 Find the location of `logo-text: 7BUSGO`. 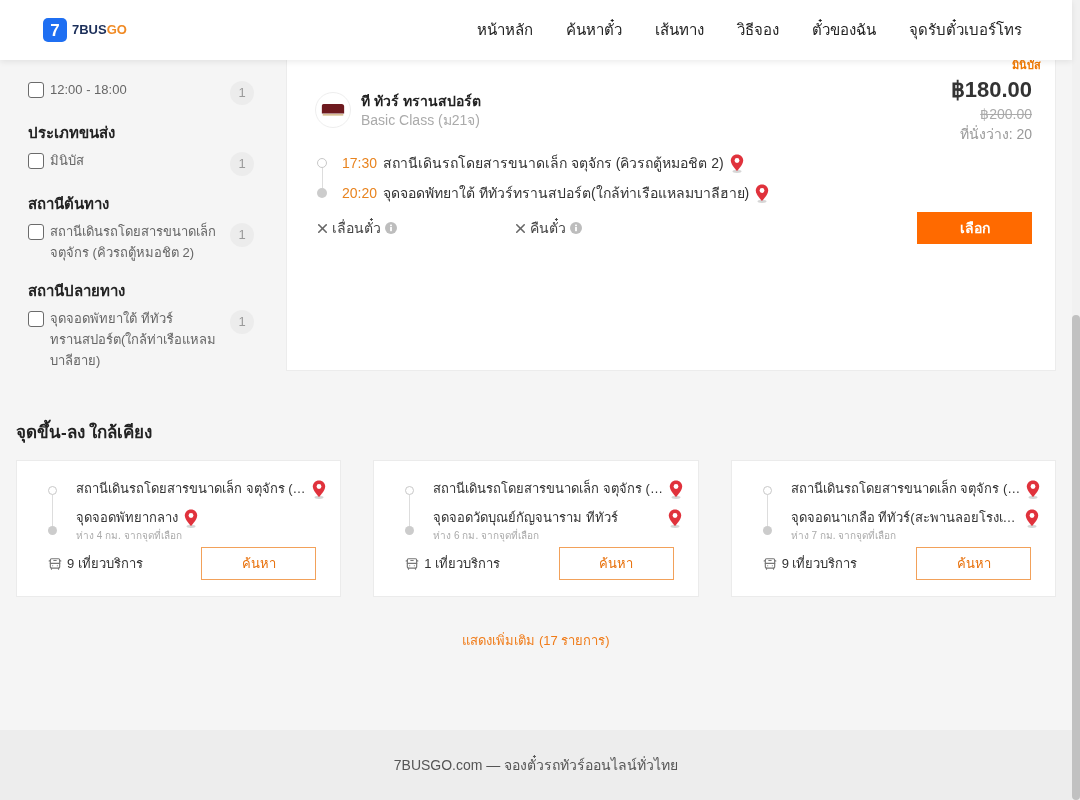

logo-text: 7BUSGO is located at coordinates (99, 30).